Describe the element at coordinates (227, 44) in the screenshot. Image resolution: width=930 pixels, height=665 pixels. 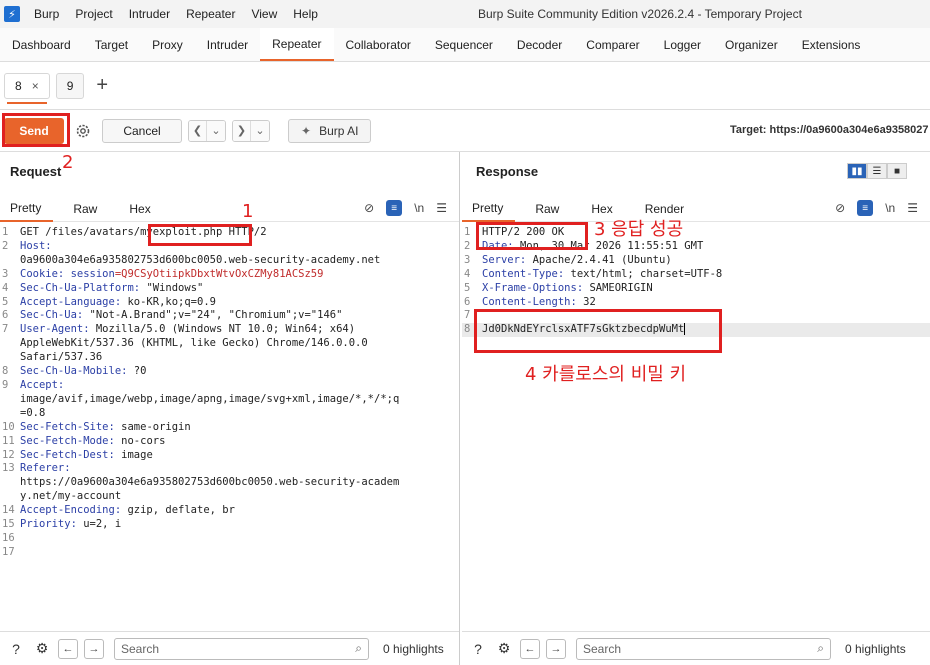
I see `tab-intruder: Intruder` at that location.